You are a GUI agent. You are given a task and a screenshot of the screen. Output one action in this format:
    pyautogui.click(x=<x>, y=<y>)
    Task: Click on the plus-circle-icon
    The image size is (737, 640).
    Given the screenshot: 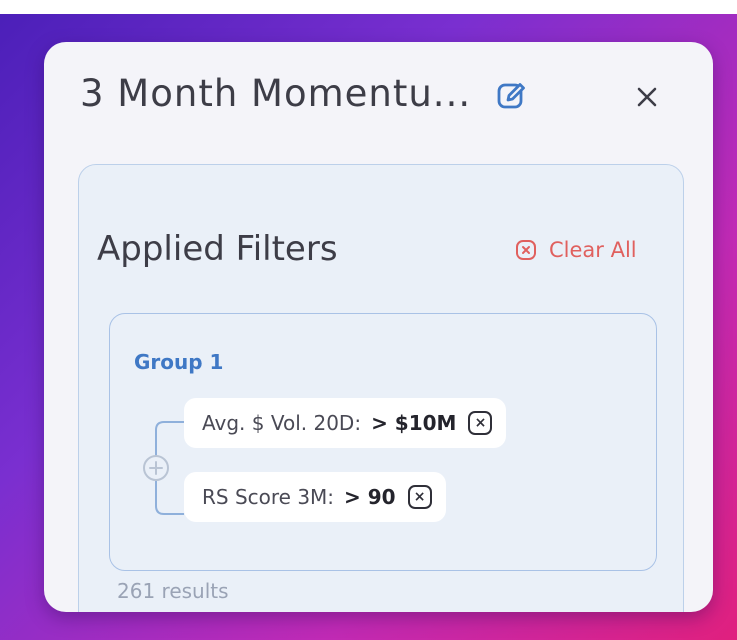 What is the action you would take?
    pyautogui.click(x=156, y=468)
    